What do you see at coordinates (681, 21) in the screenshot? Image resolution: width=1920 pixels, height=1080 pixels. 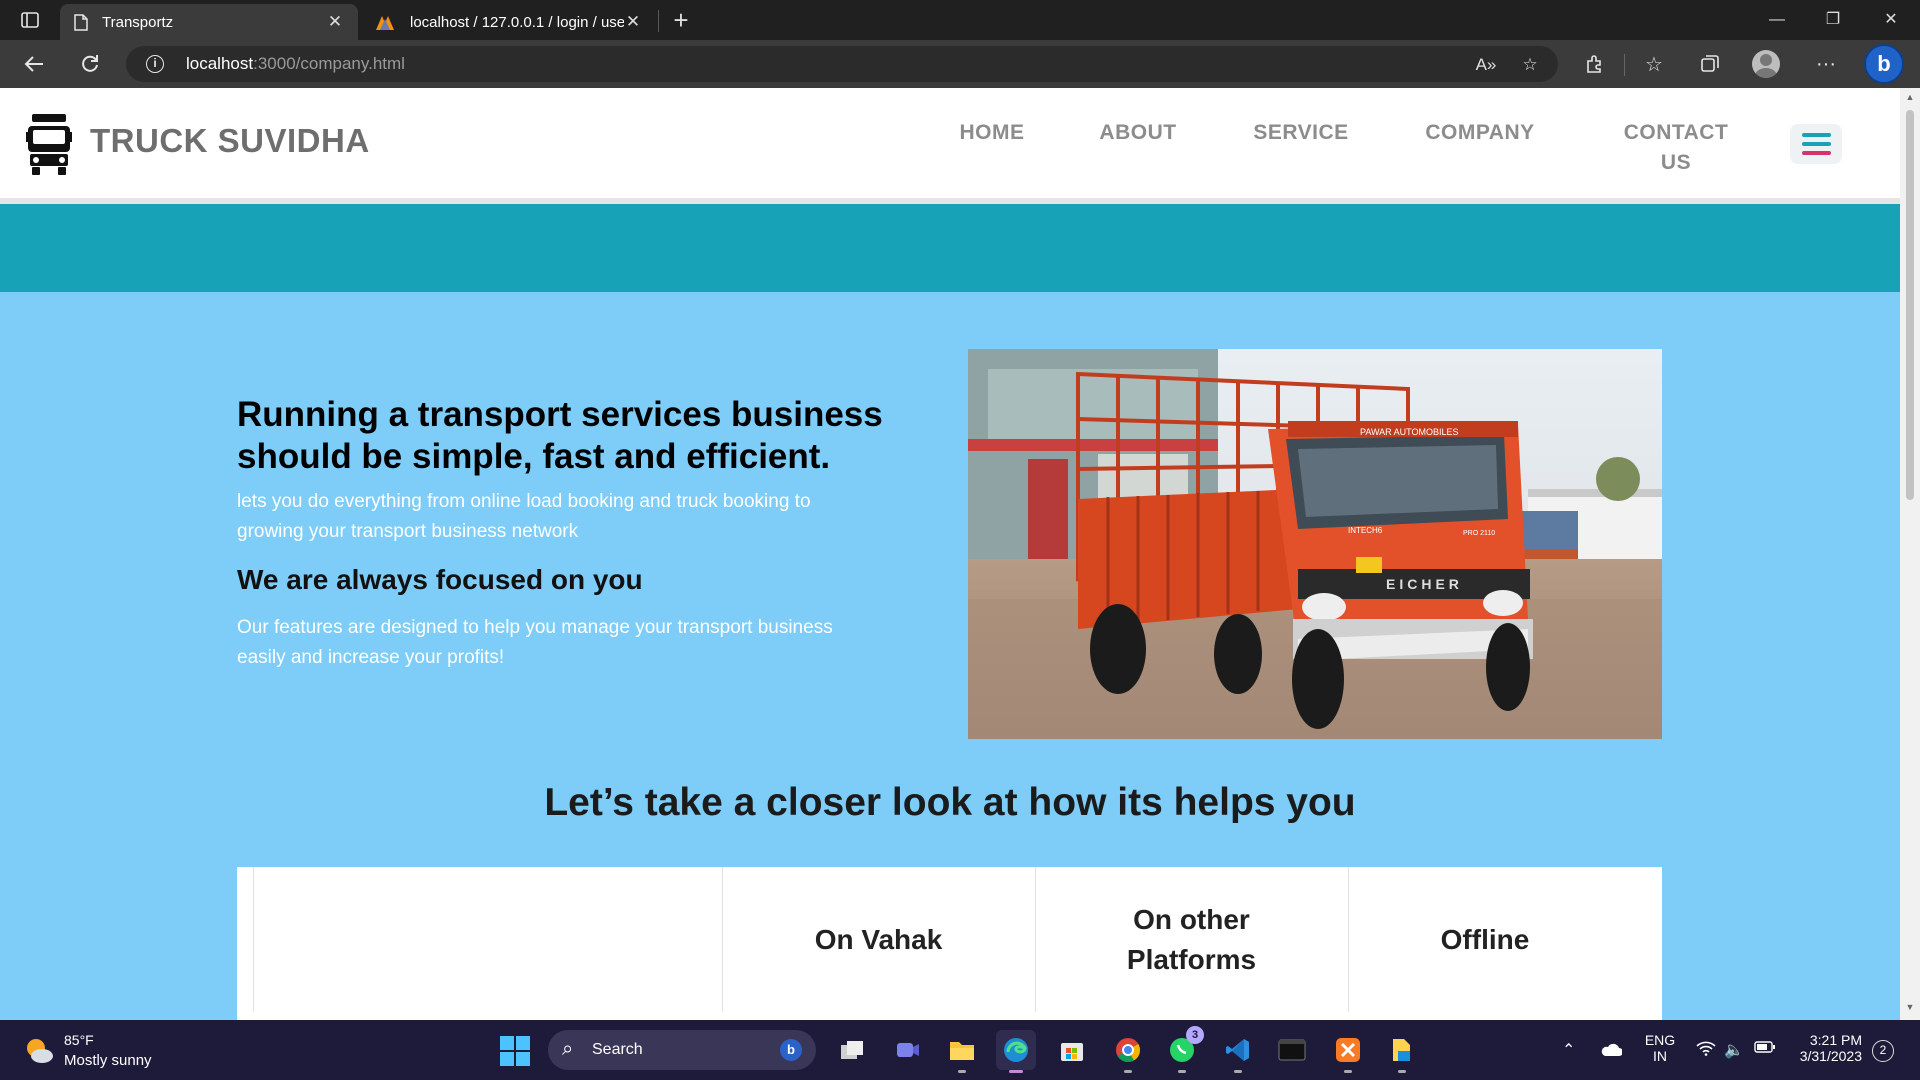 I see `new-tab-icon: +` at bounding box center [681, 21].